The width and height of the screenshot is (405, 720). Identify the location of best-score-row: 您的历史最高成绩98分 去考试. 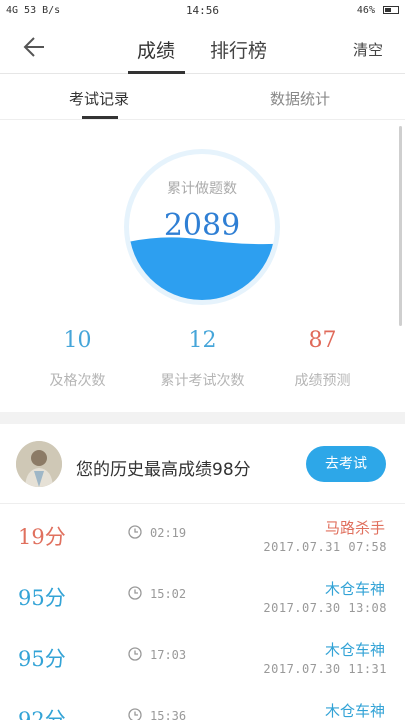
(202, 464).